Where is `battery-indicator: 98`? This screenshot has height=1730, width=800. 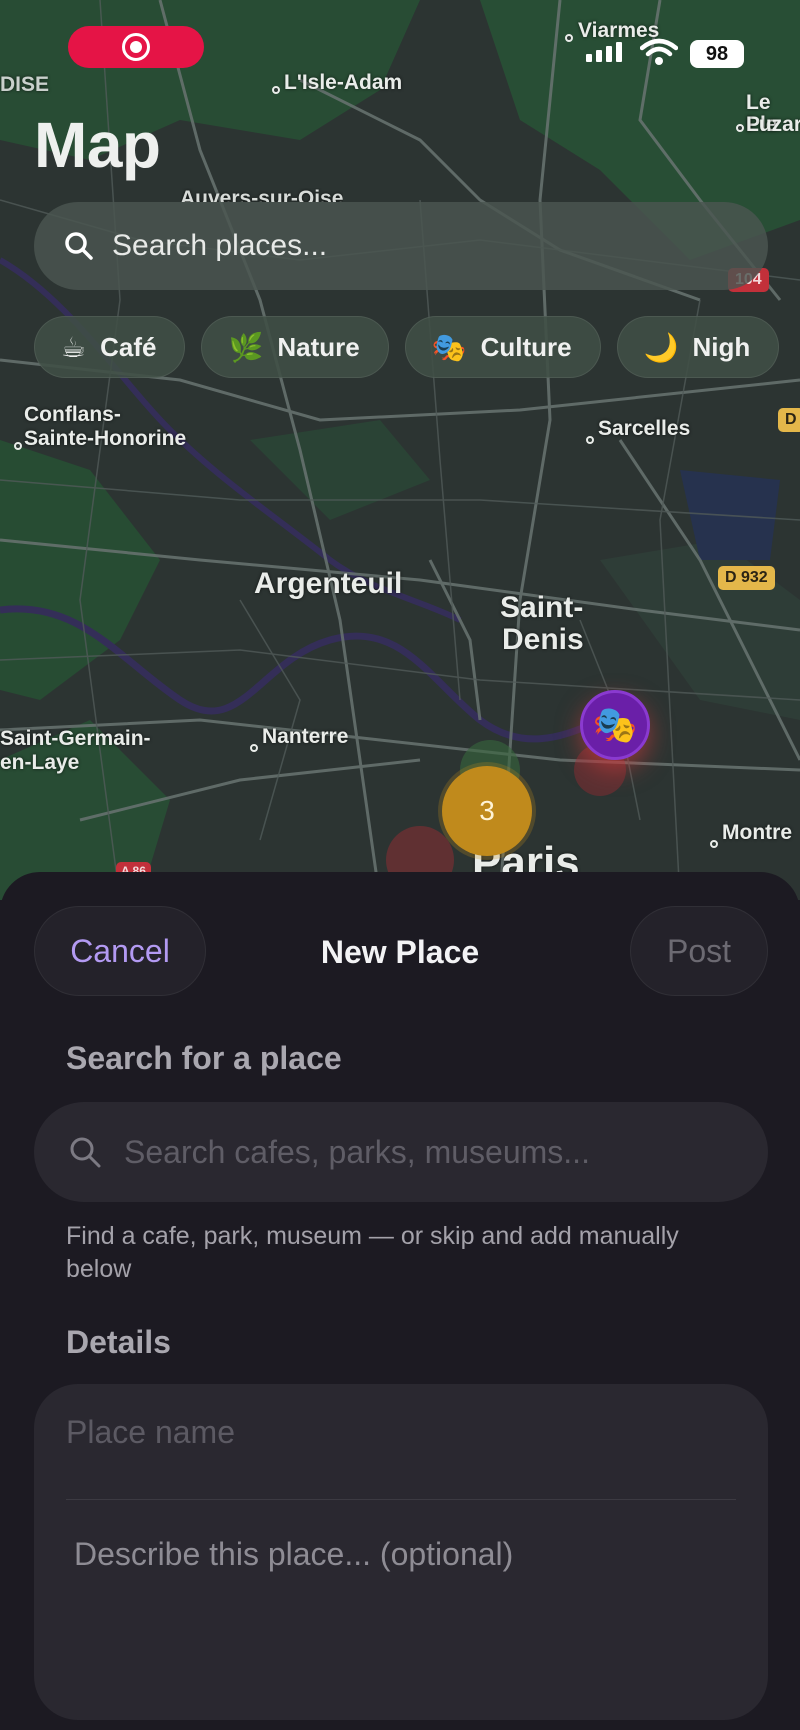 battery-indicator: 98 is located at coordinates (717, 54).